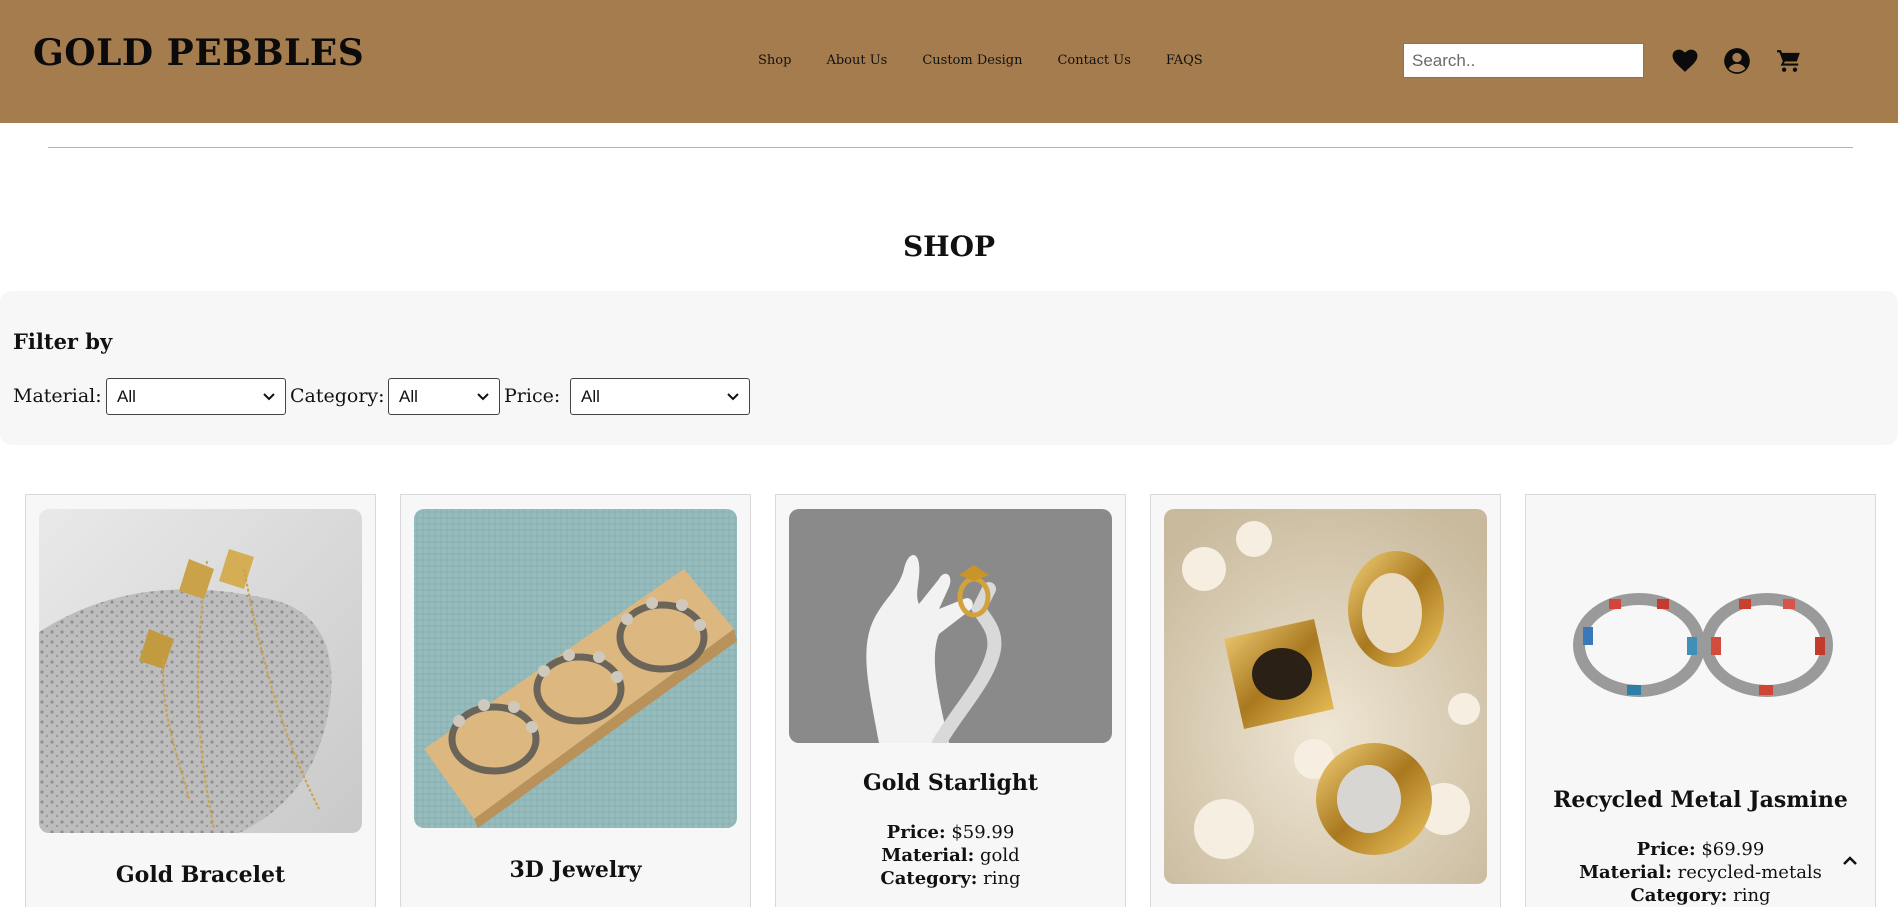 This screenshot has width=1898, height=907. What do you see at coordinates (972, 60) in the screenshot?
I see `nav-custom-design: Custom Design` at bounding box center [972, 60].